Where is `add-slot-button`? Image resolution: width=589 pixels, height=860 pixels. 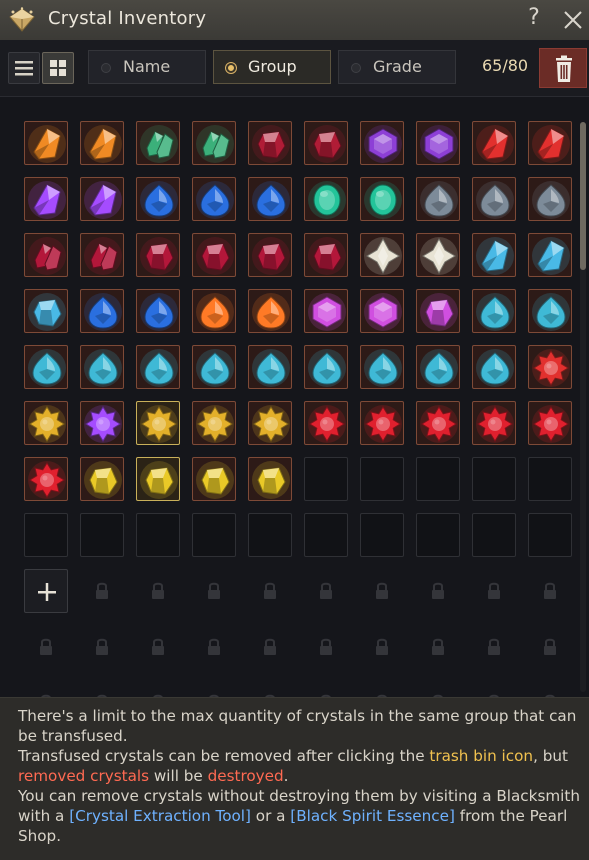
add-slot-button is located at coordinates (46, 591).